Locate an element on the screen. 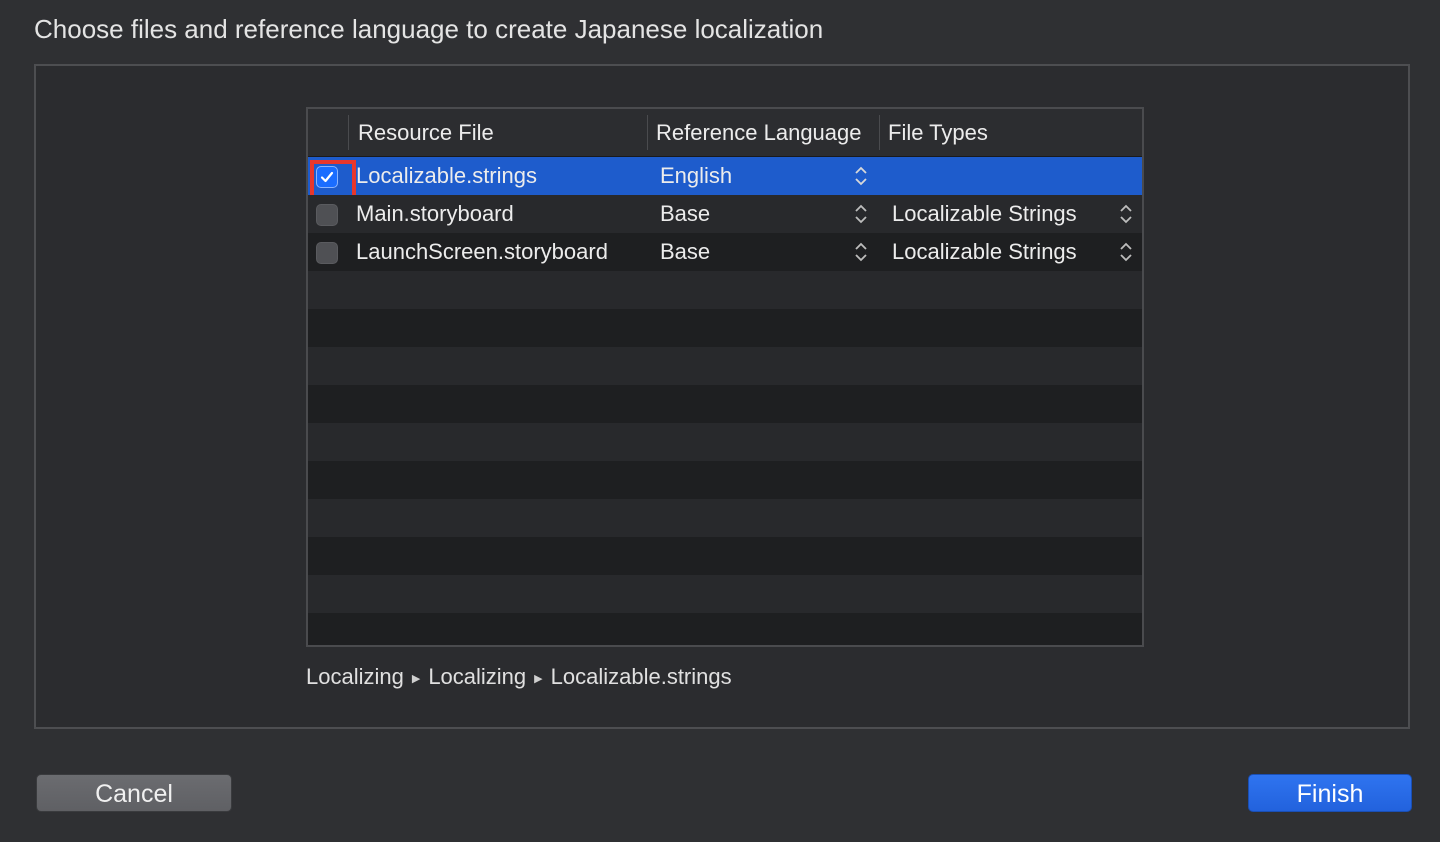  column-header-resource-file: Resource File is located at coordinates (426, 132).